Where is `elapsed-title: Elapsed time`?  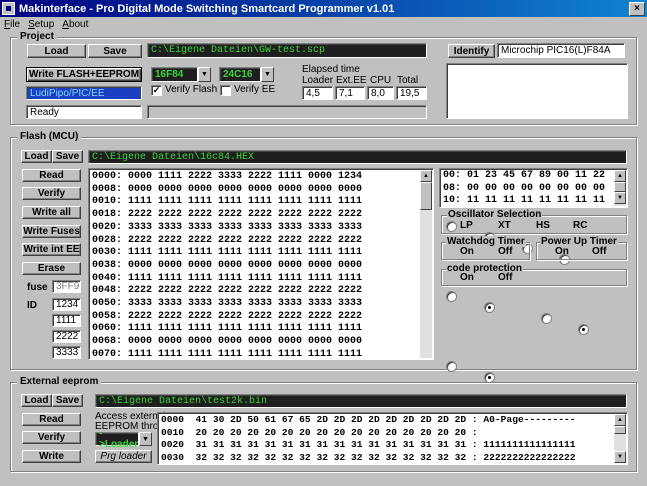
elapsed-title: Elapsed time is located at coordinates (331, 69).